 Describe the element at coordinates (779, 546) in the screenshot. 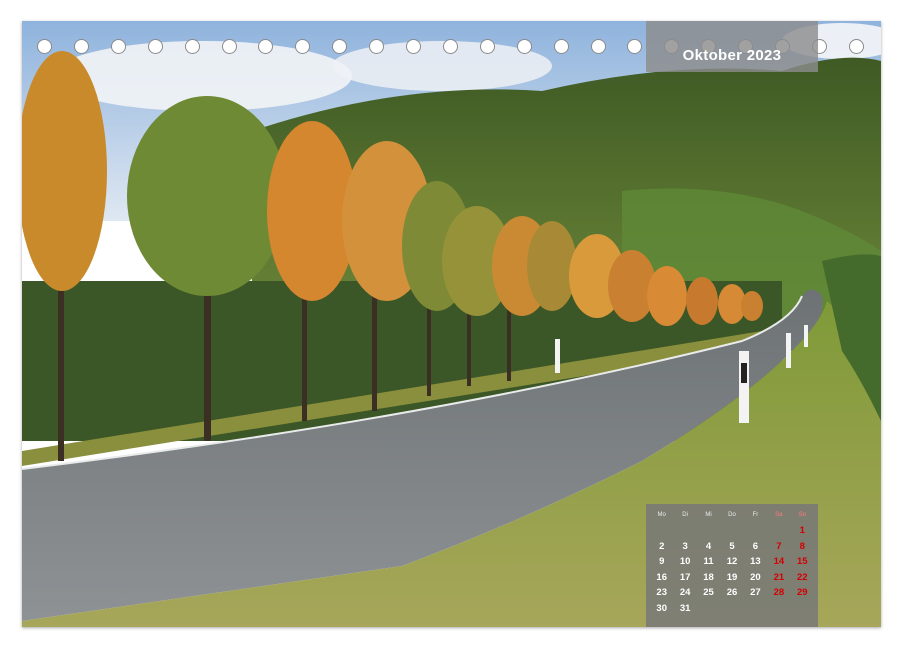

I see `calendar-day: 7` at that location.